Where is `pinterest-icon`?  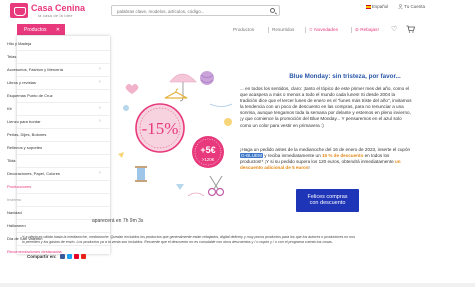
pinterest-icon is located at coordinates (76, 256).